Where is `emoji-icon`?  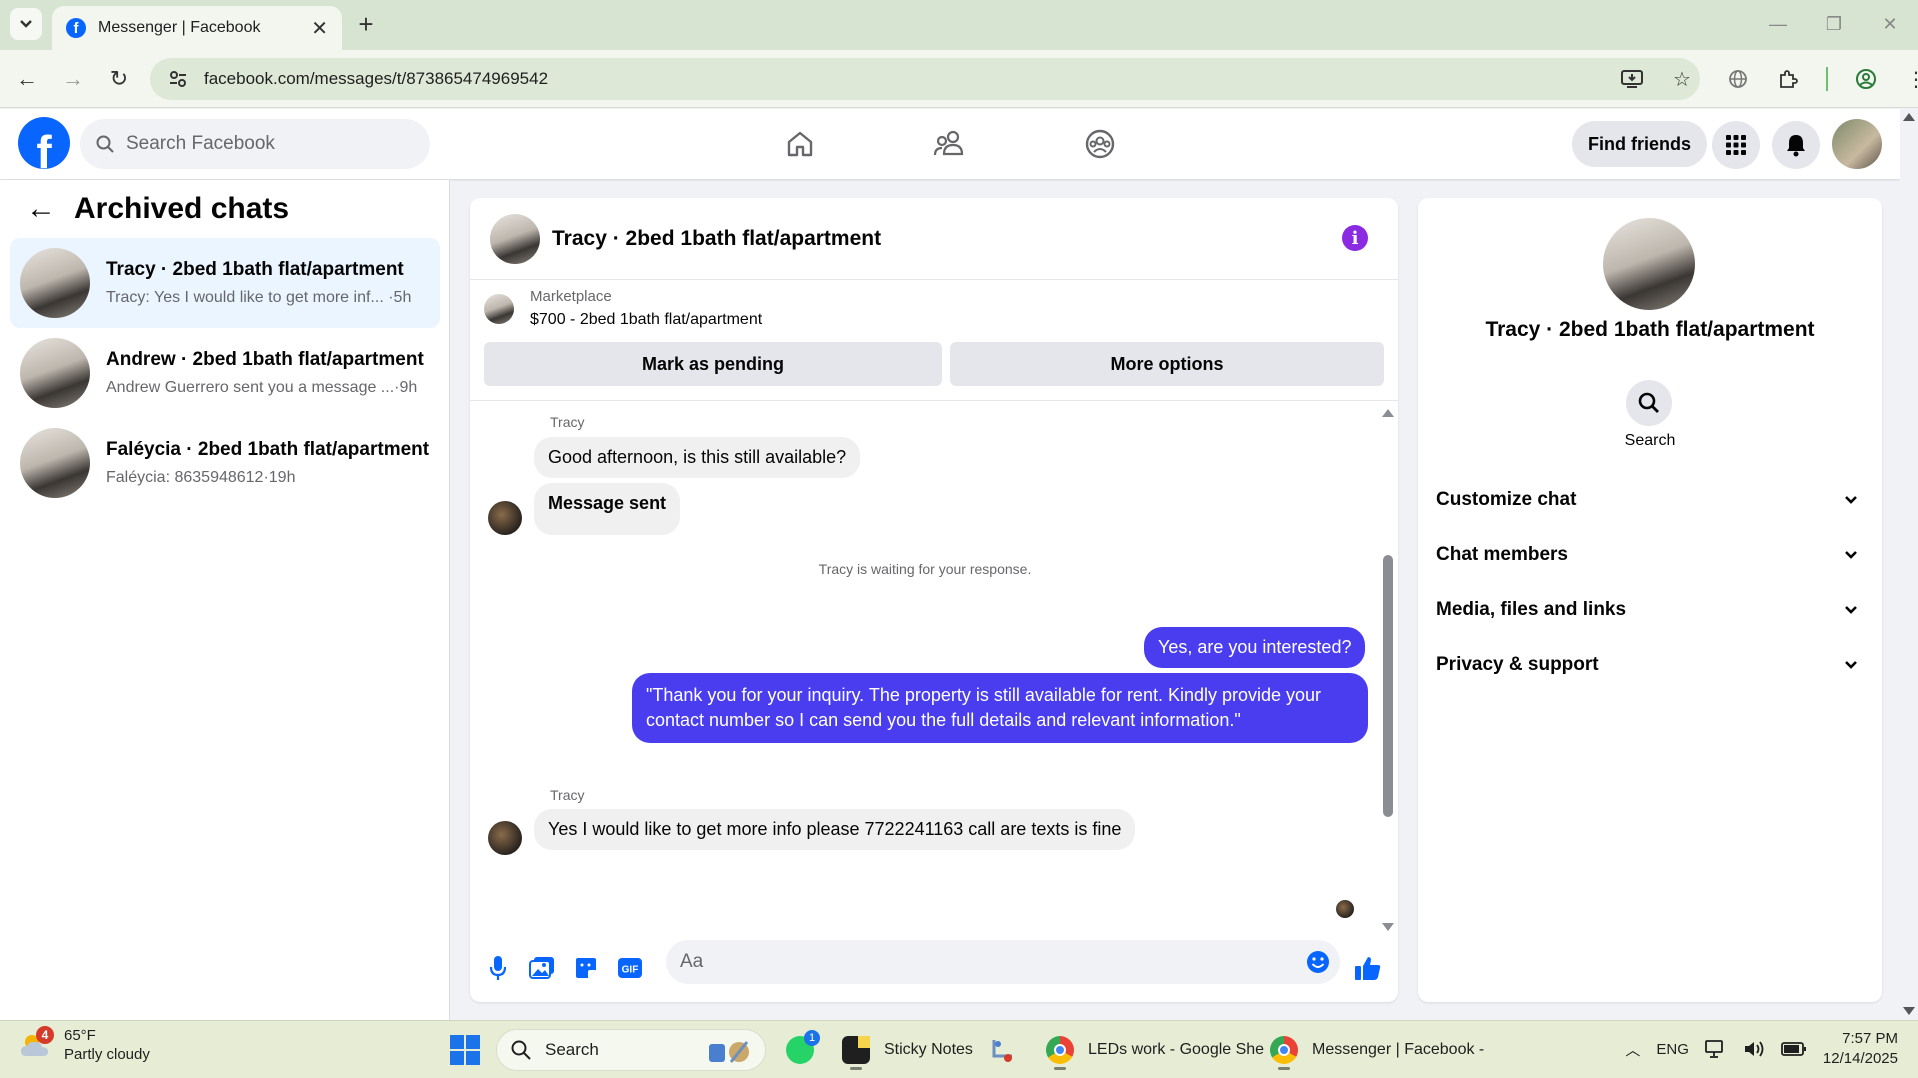 emoji-icon is located at coordinates (1318, 962).